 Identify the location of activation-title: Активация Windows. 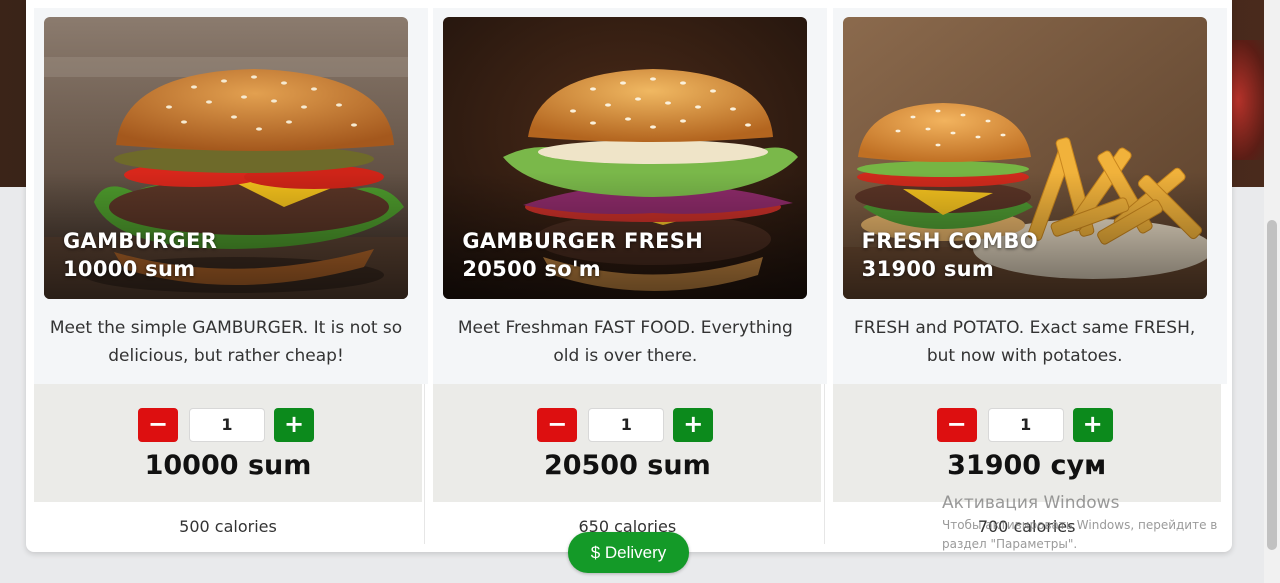
(1031, 503).